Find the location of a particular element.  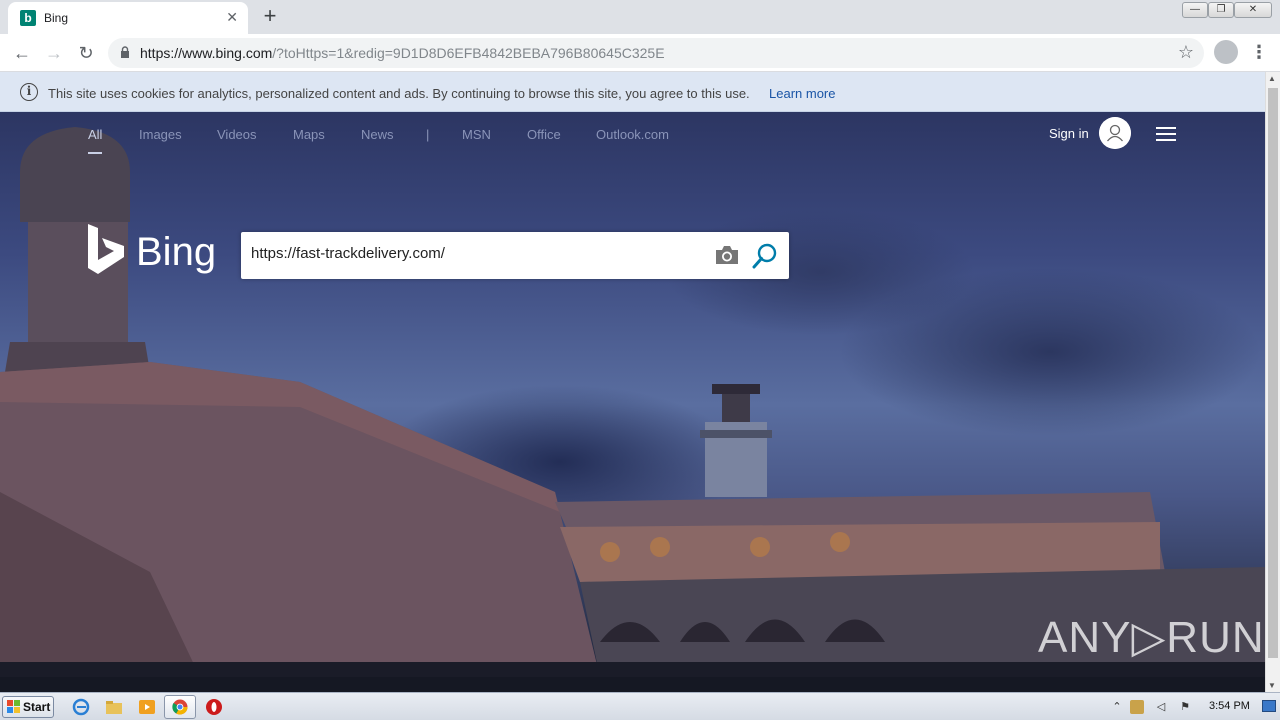

network-flag-icon: ⚑ is located at coordinates (1185, 707).